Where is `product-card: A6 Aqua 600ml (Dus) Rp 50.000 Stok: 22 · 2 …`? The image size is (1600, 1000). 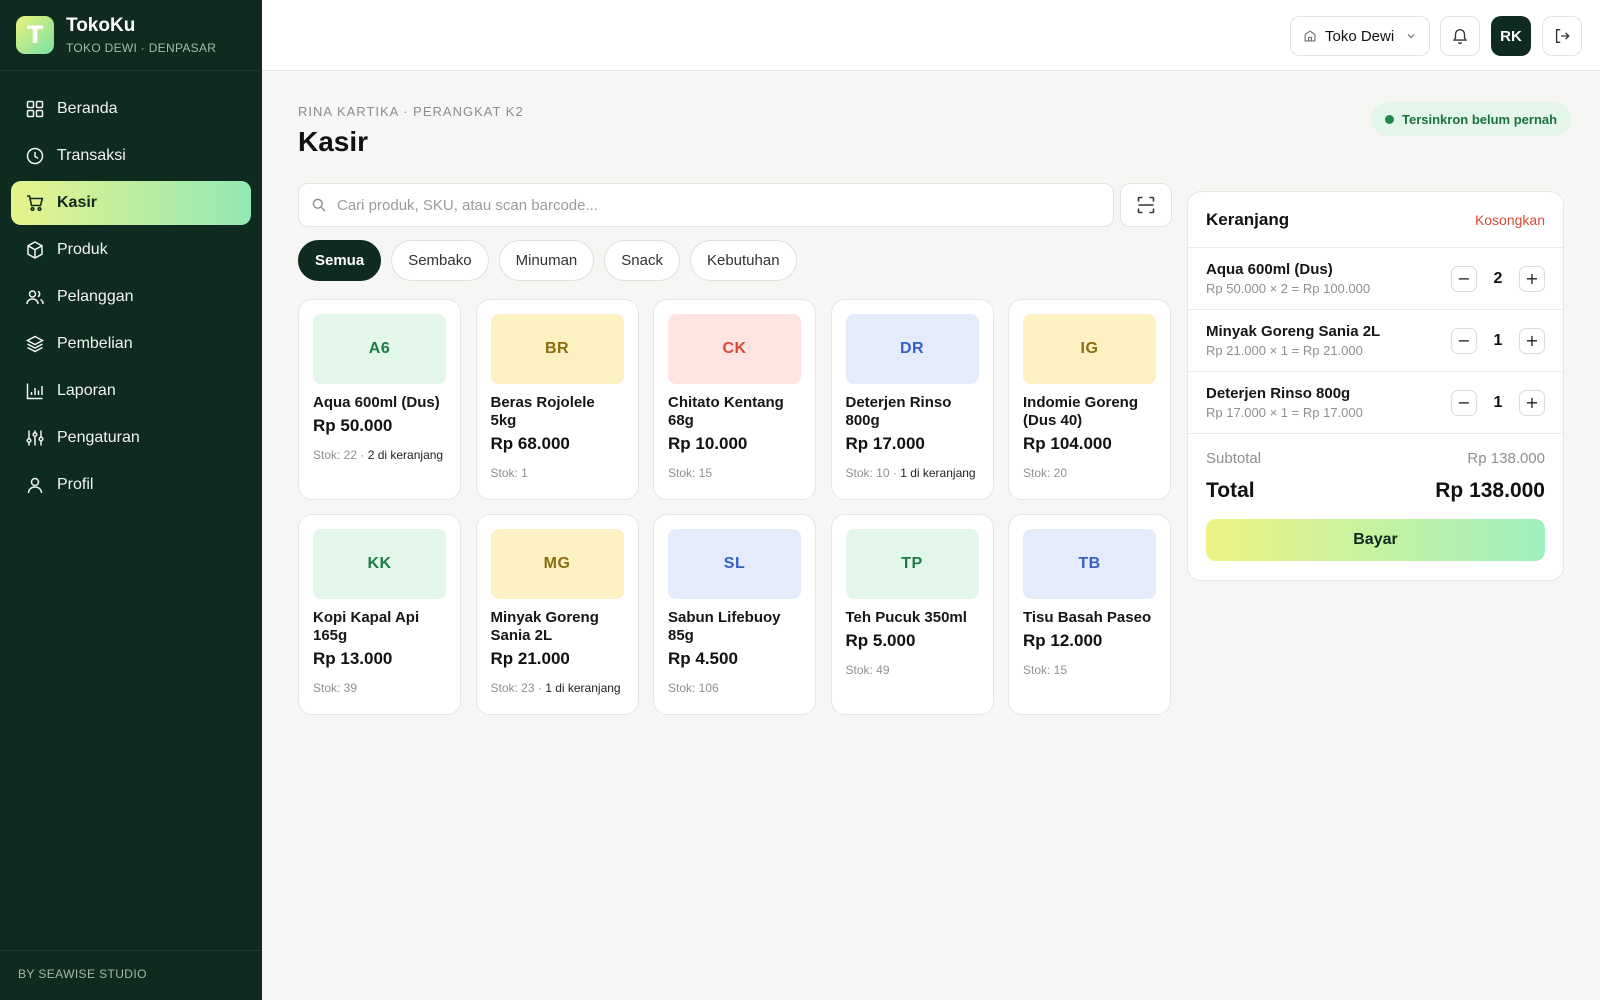
product-card: A6 Aqua 600ml (Dus) Rp 50.000 Stok: 22 · 2 … is located at coordinates (379, 399).